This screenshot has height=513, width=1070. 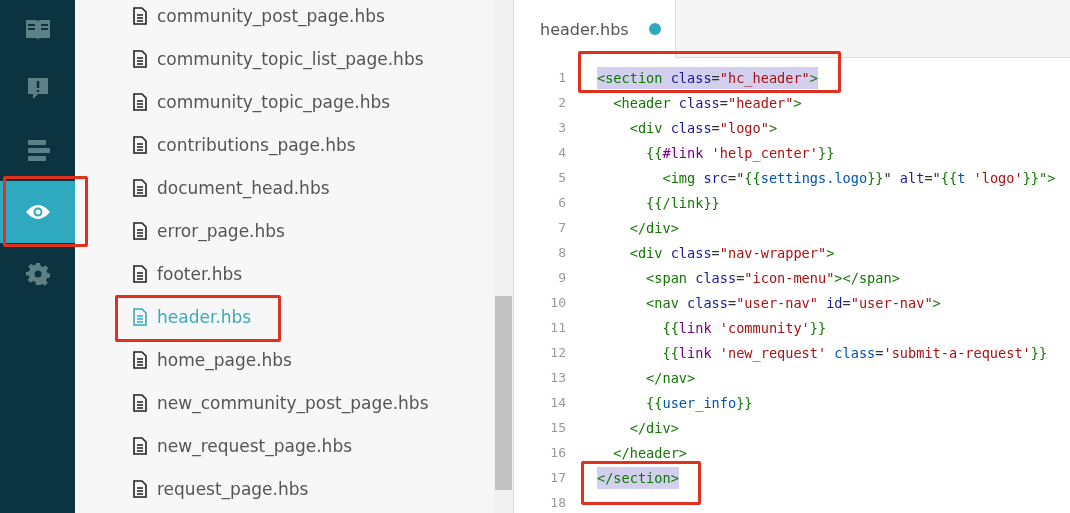 I want to click on file-name: request_page.hbs, so click(x=233, y=488).